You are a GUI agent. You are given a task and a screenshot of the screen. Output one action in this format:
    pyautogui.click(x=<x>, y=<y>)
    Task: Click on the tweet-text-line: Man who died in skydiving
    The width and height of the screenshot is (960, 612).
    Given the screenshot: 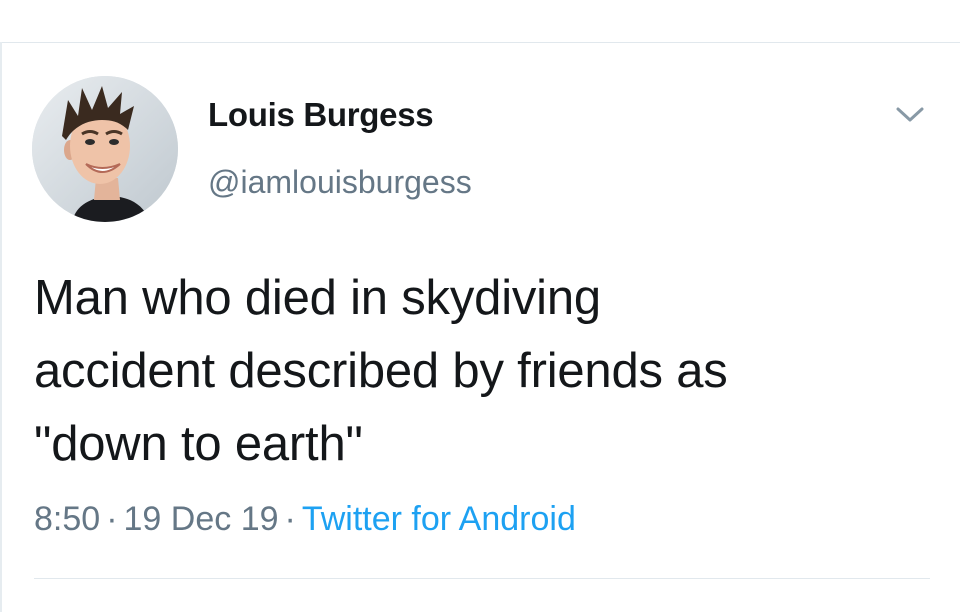 What is the action you would take?
    pyautogui.click(x=317, y=298)
    